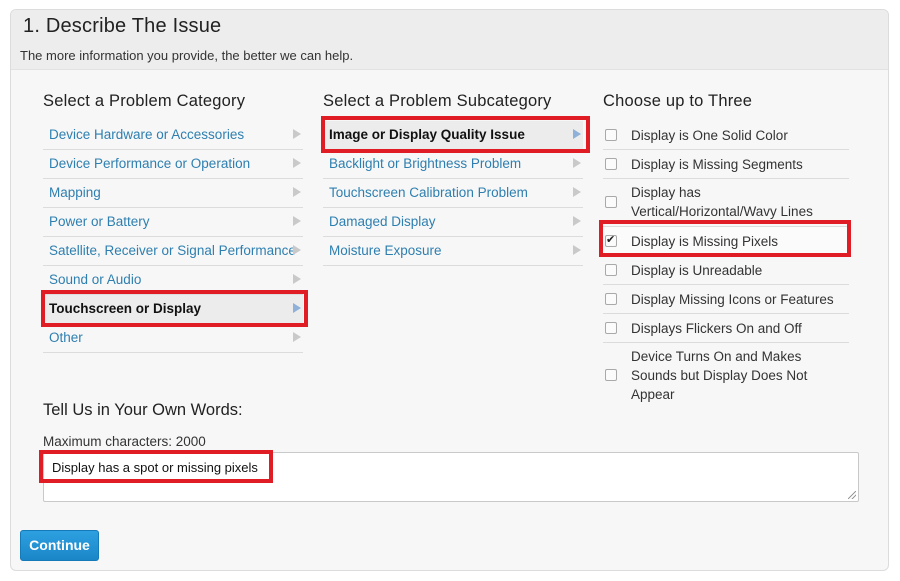  What do you see at coordinates (173, 338) in the screenshot?
I see `category-item-other: Other` at bounding box center [173, 338].